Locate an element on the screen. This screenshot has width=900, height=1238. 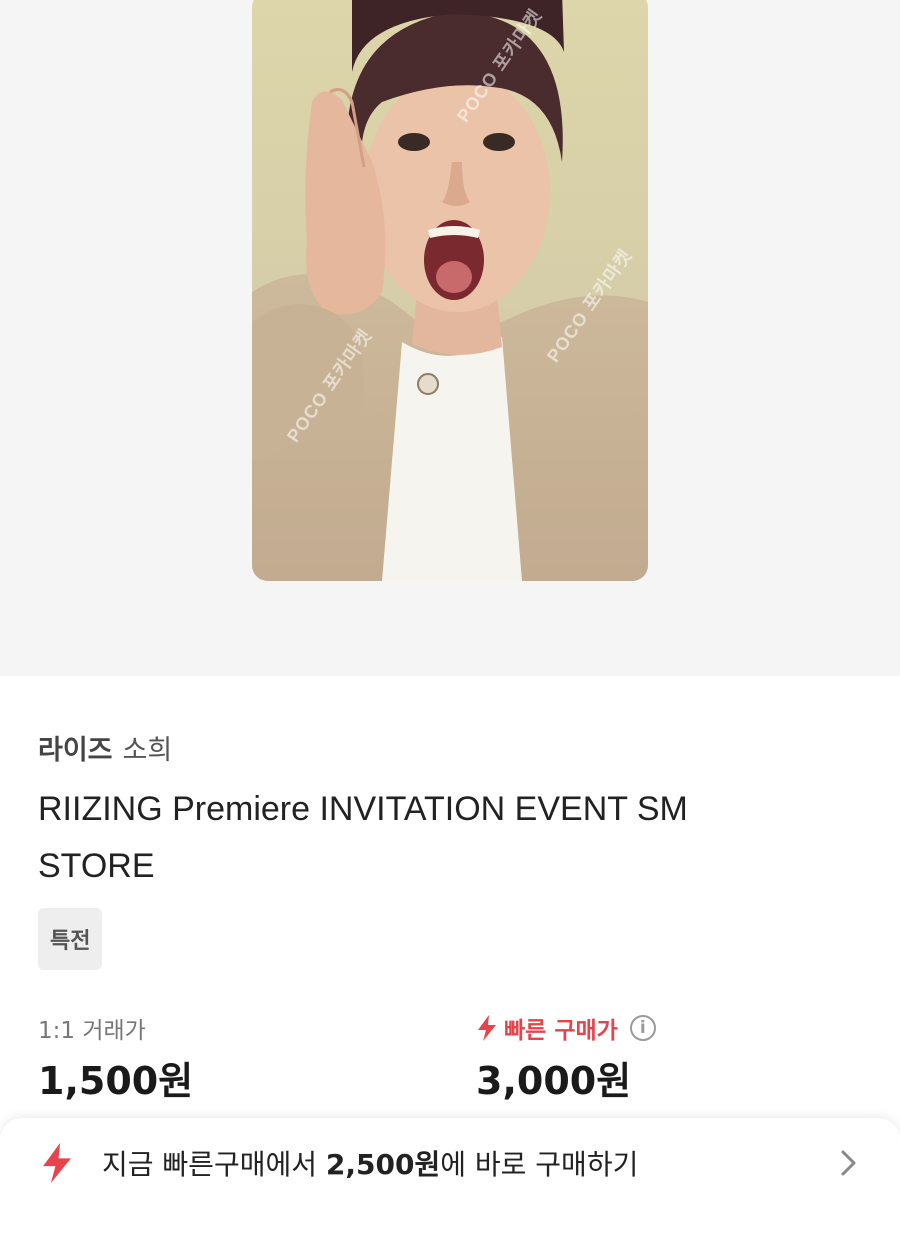
direct-price-label: 1:1 거래가 is located at coordinates (92, 1031).